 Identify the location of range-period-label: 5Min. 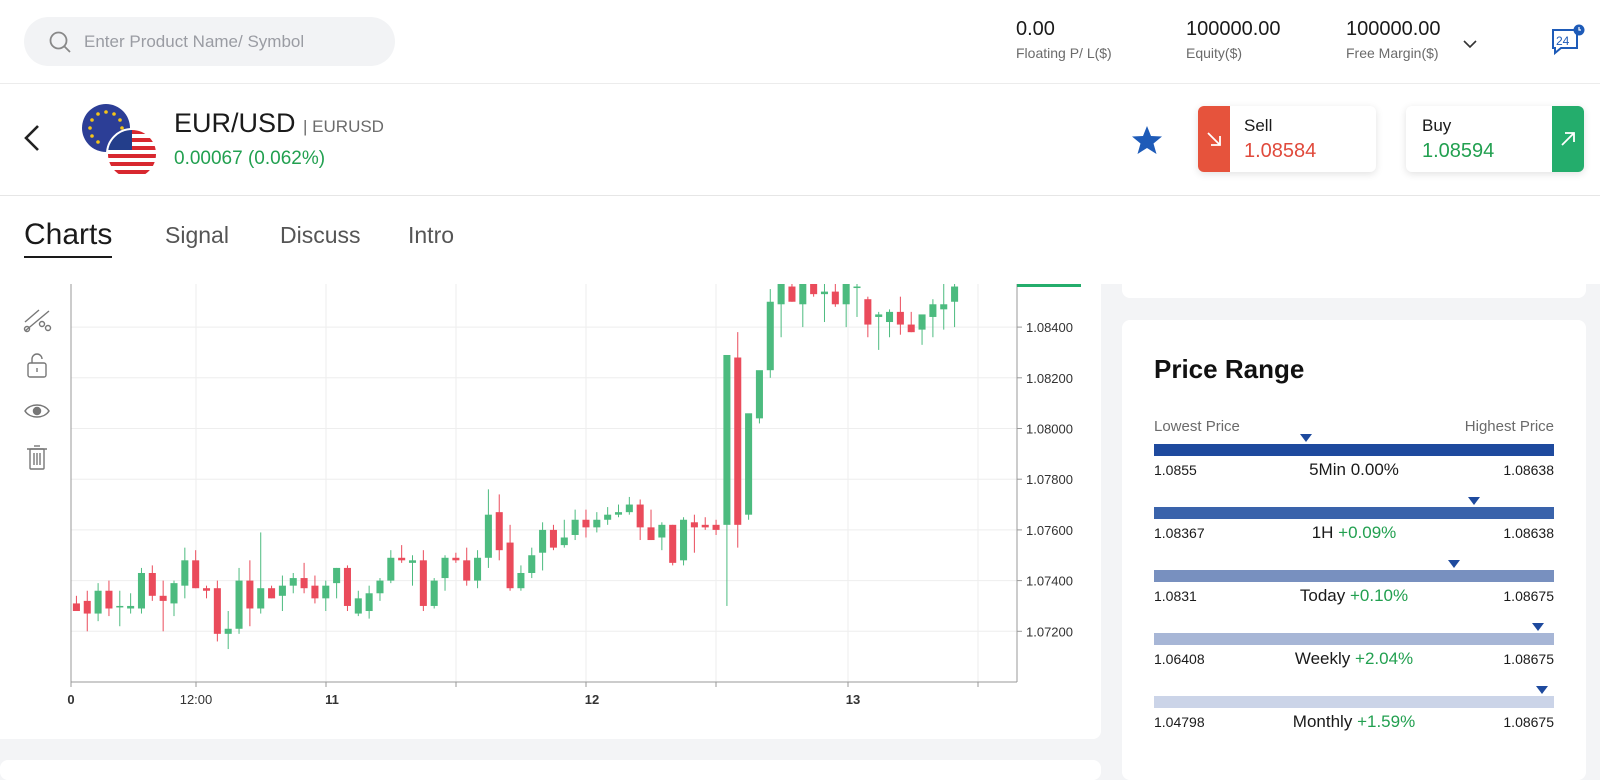
(1327, 469).